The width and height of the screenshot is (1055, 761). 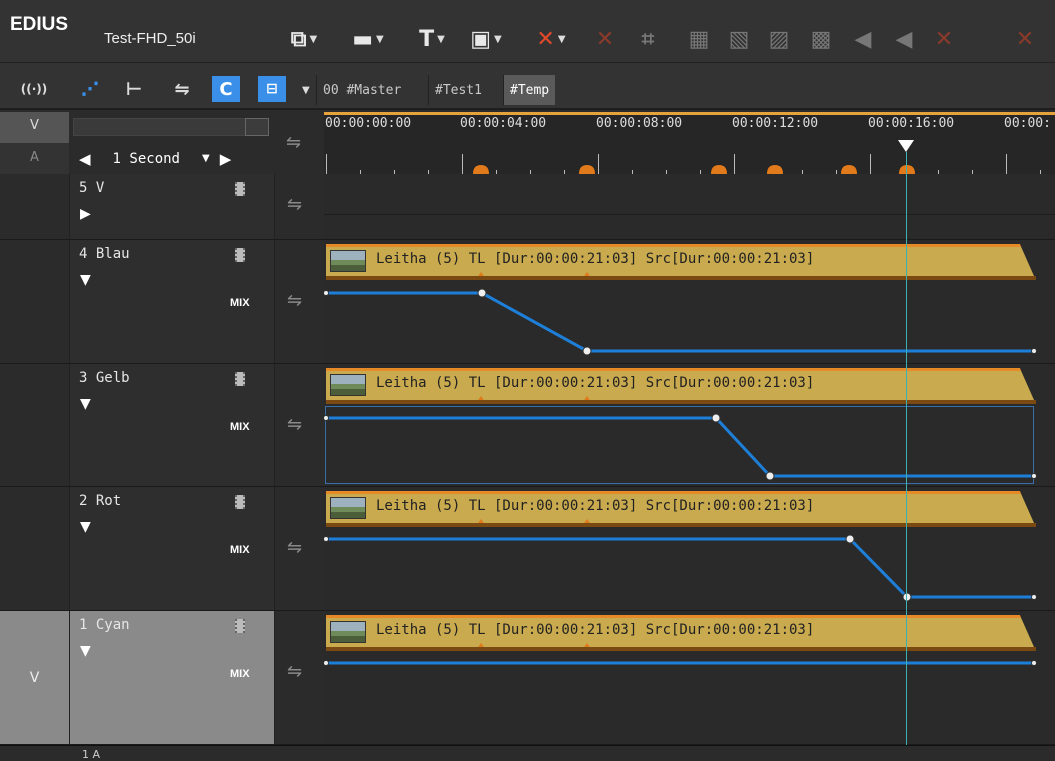 What do you see at coordinates (863, 39) in the screenshot?
I see `mute-icon: ◀` at bounding box center [863, 39].